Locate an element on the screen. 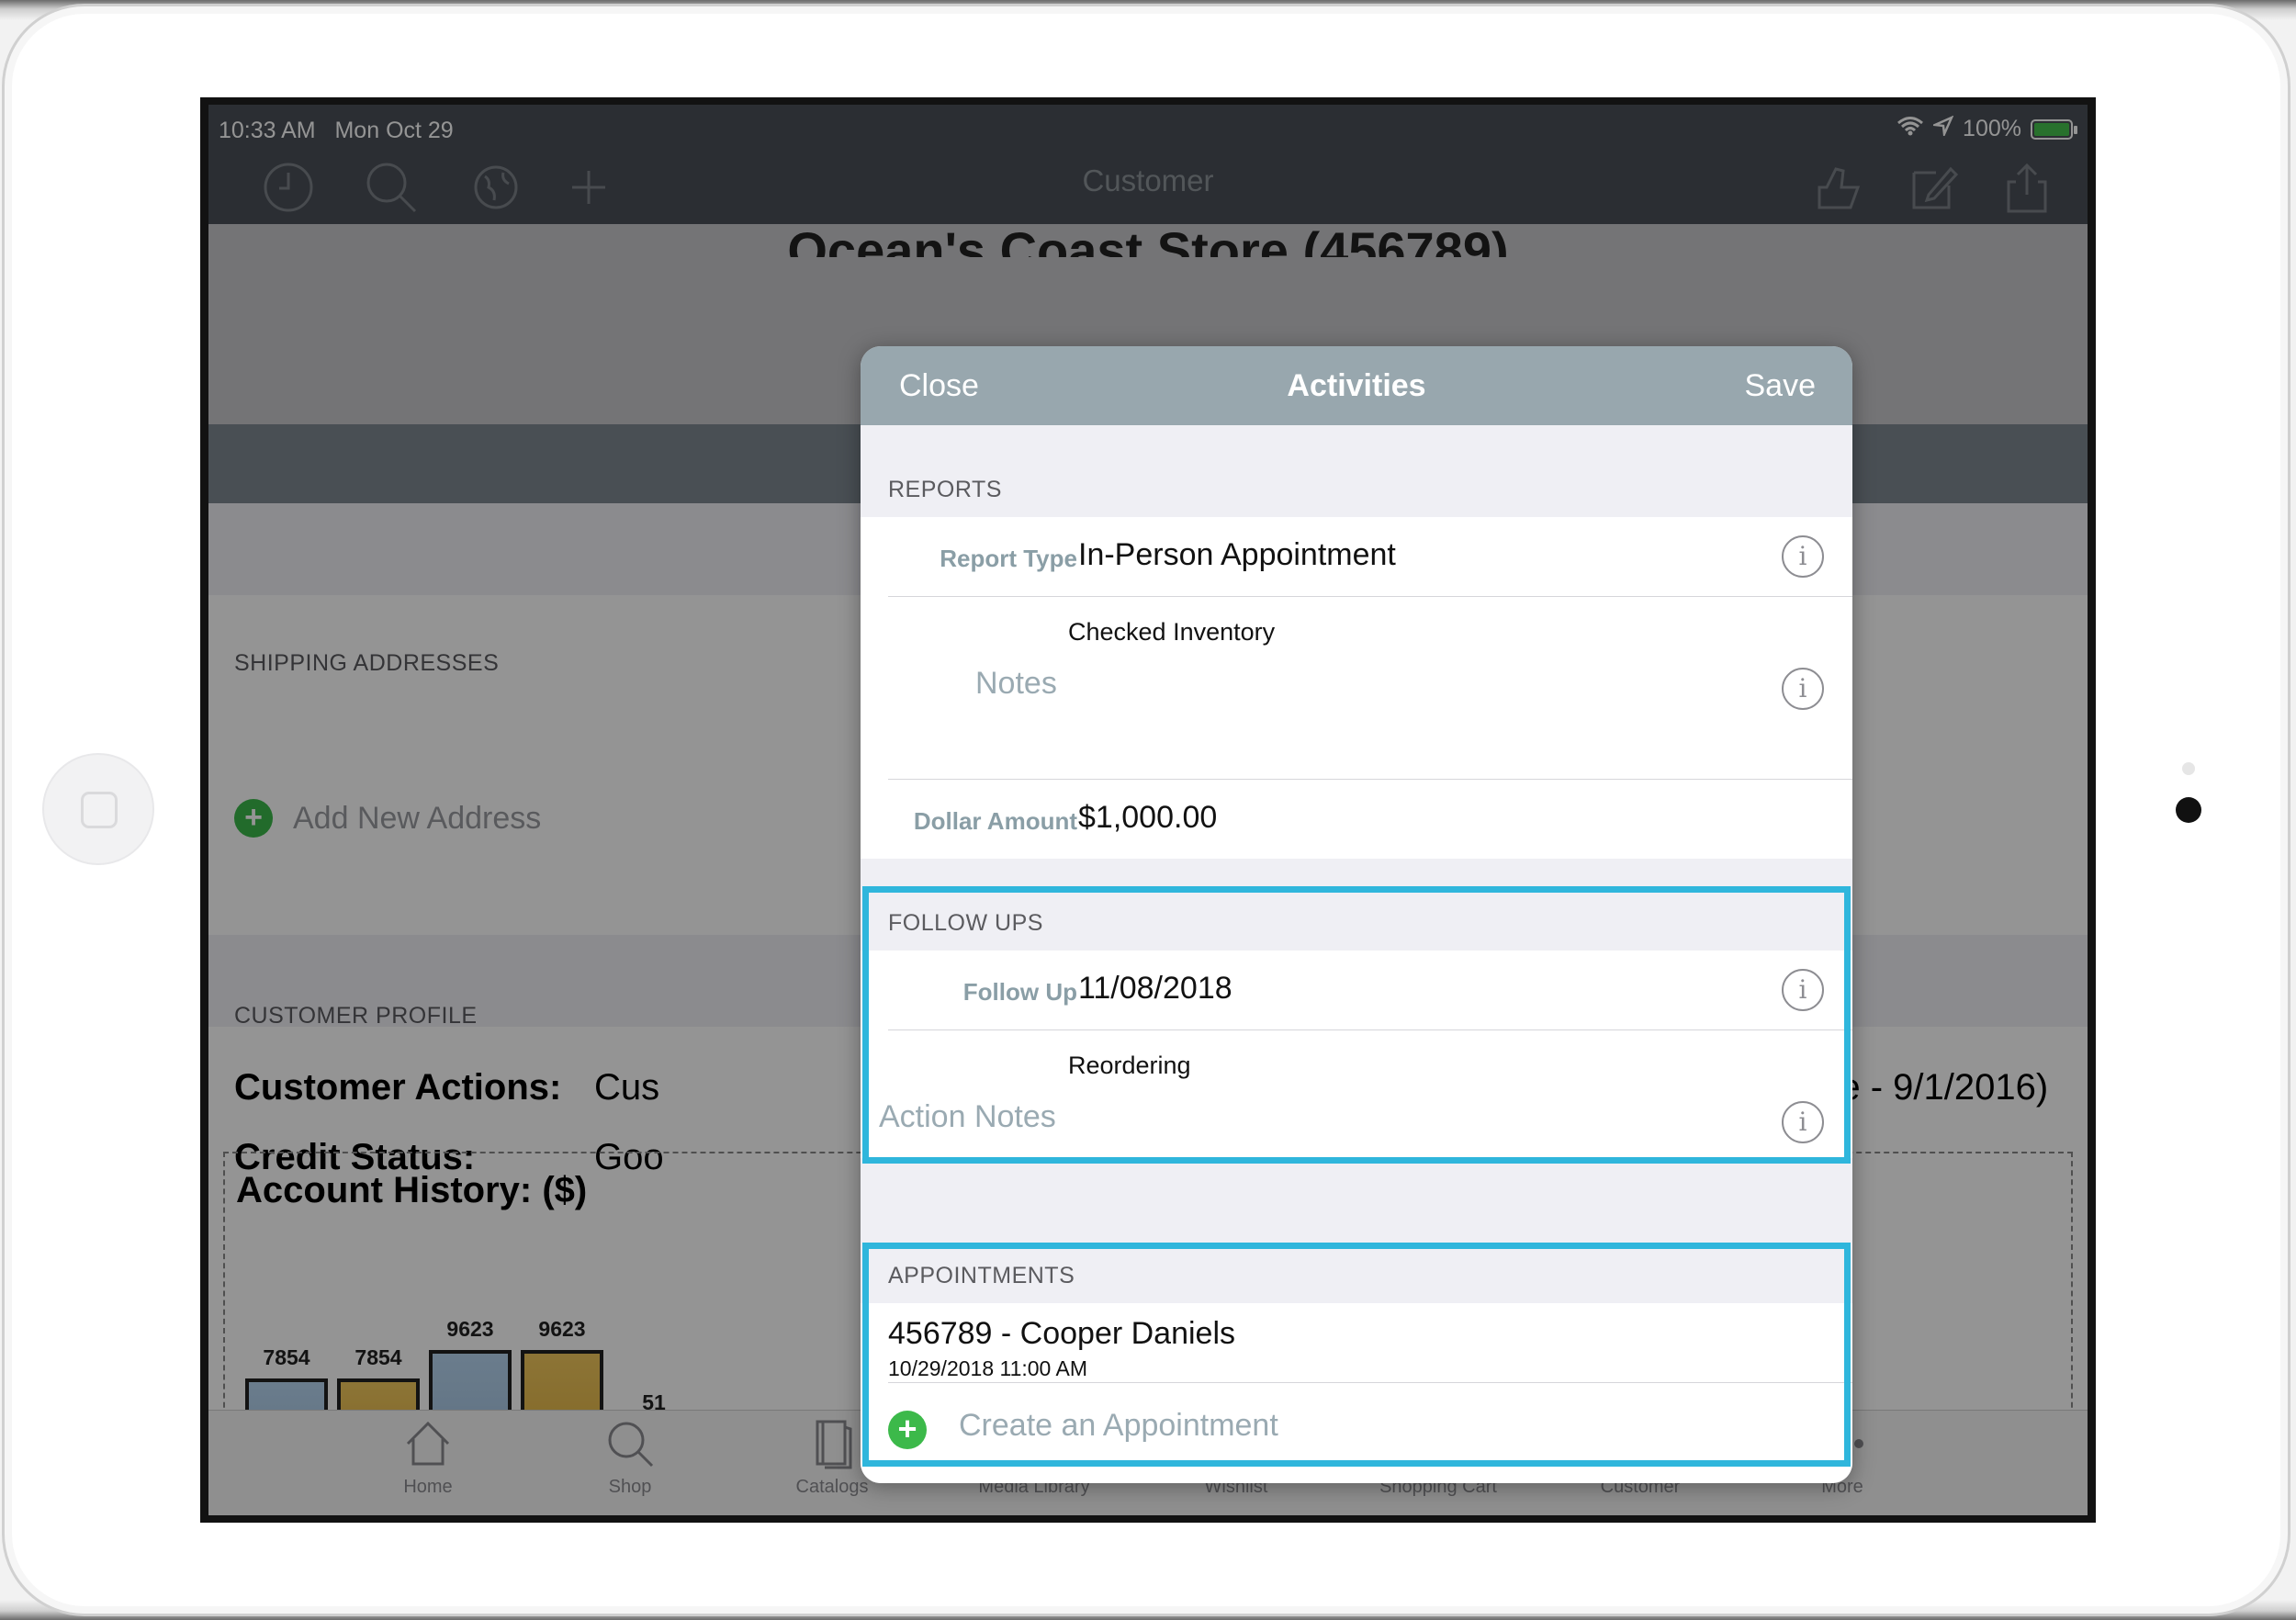 Image resolution: width=2296 pixels, height=1620 pixels. appointment-name: 456789 - Cooper Daniels is located at coordinates (1061, 1334).